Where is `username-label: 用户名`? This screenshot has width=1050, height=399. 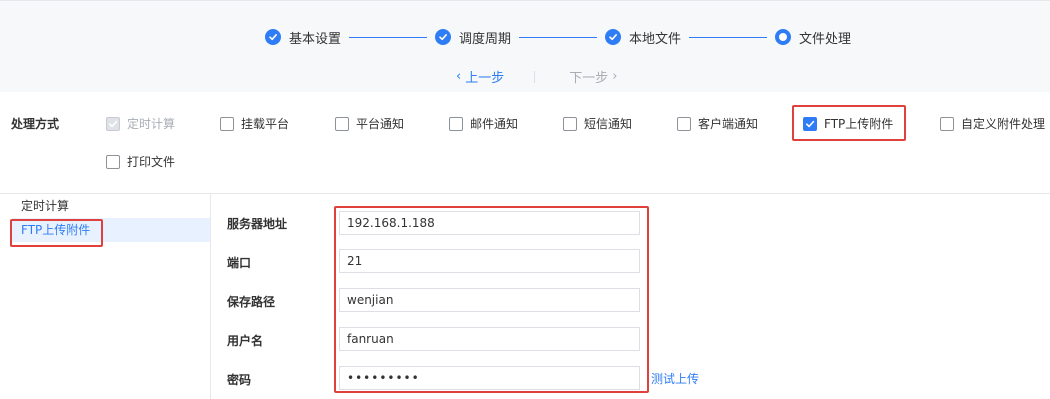
username-label: 用户名 is located at coordinates (245, 341).